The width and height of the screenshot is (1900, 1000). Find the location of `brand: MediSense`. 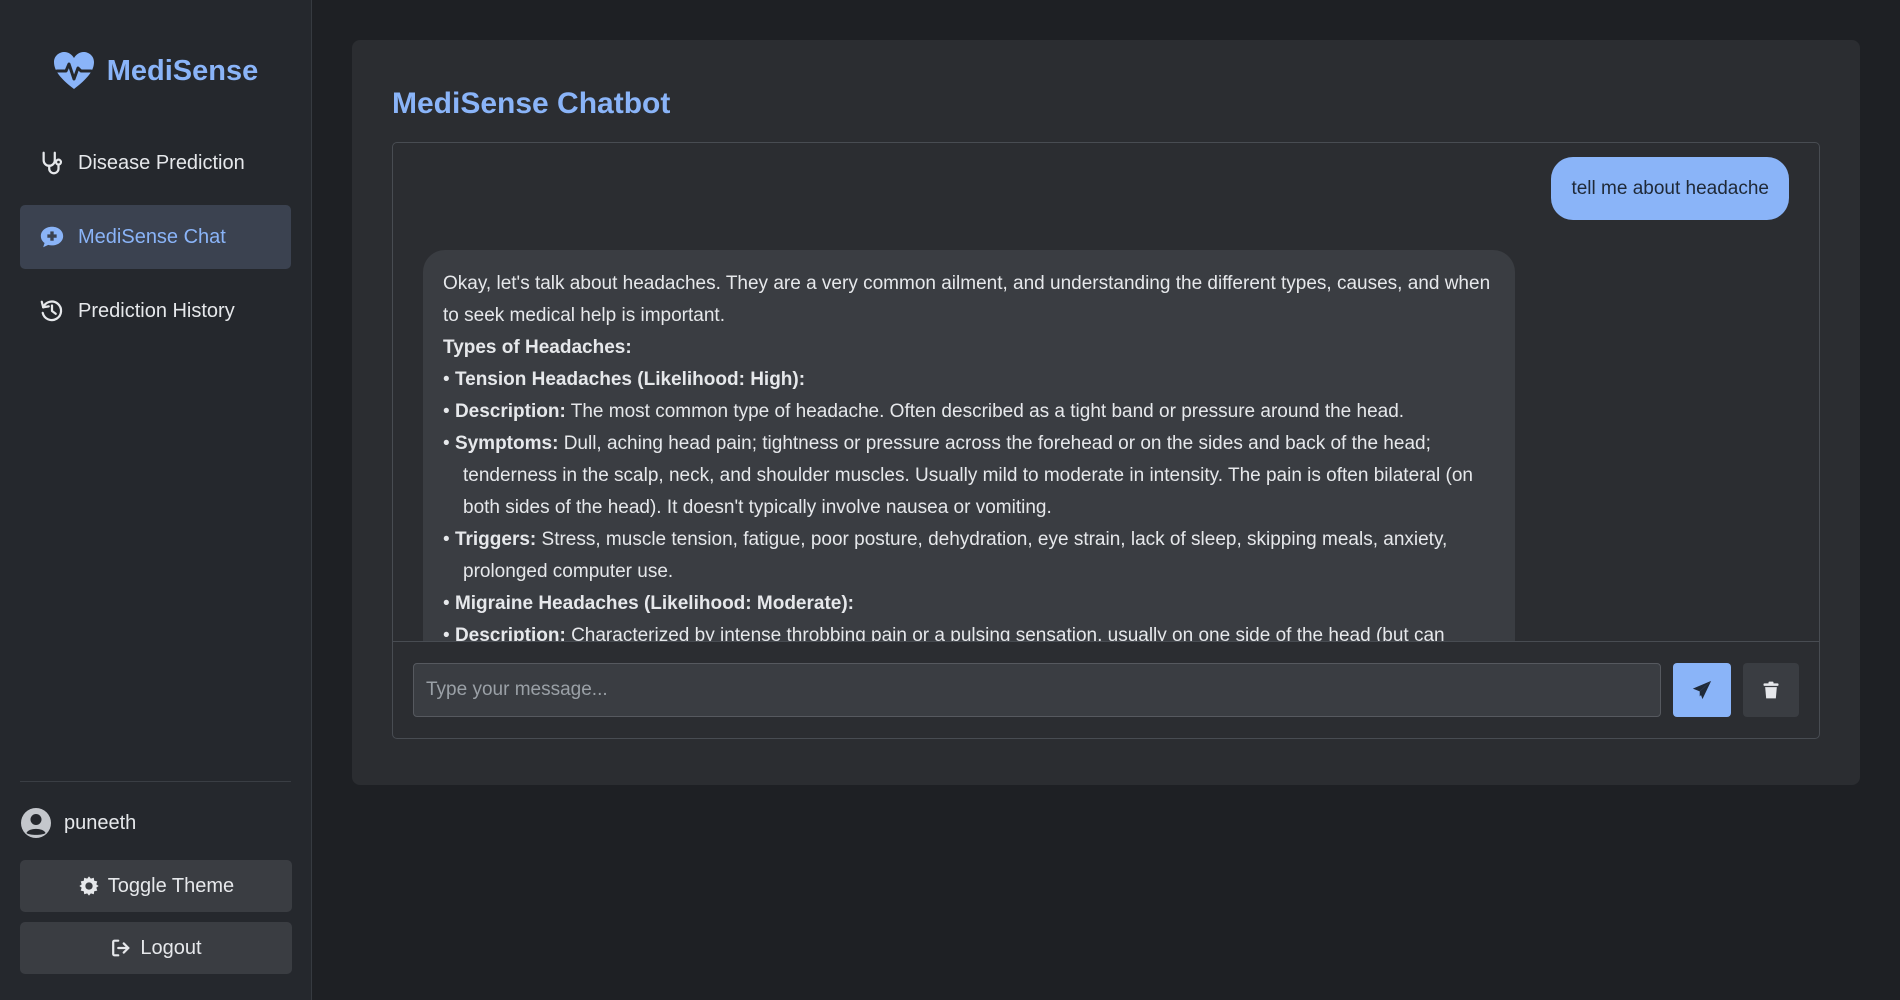

brand: MediSense is located at coordinates (155, 71).